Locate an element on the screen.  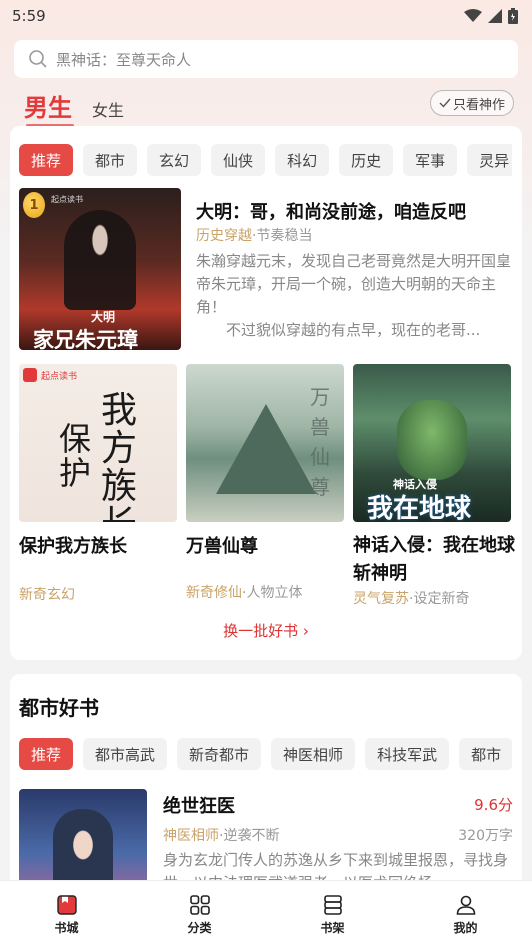
grid-book-title: 神话入侵：我在地球斩神明 is located at coordinates (434, 560).